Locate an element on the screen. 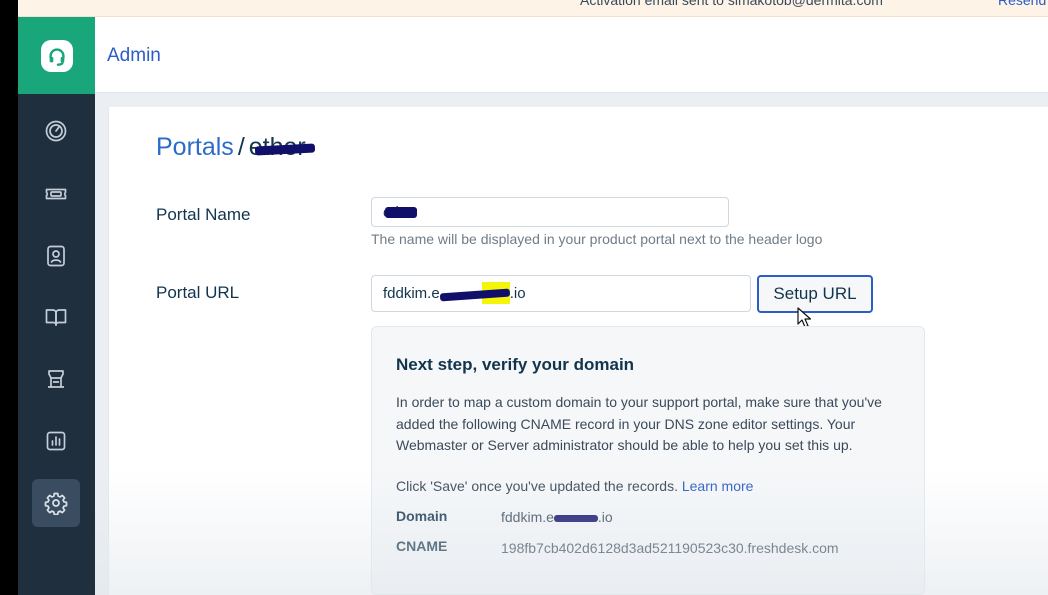 The height and width of the screenshot is (595, 1048). sidebar-item-forums is located at coordinates (56, 379).